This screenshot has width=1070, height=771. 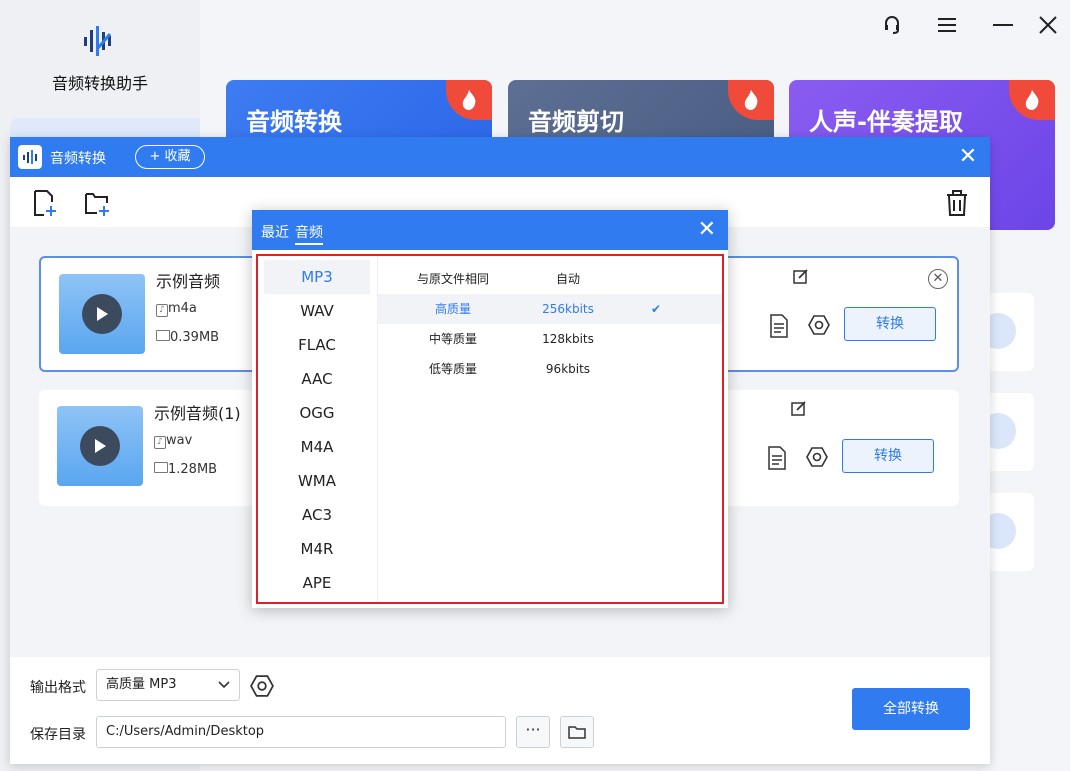 I want to click on quality-rate: 128kbits, so click(x=568, y=339).